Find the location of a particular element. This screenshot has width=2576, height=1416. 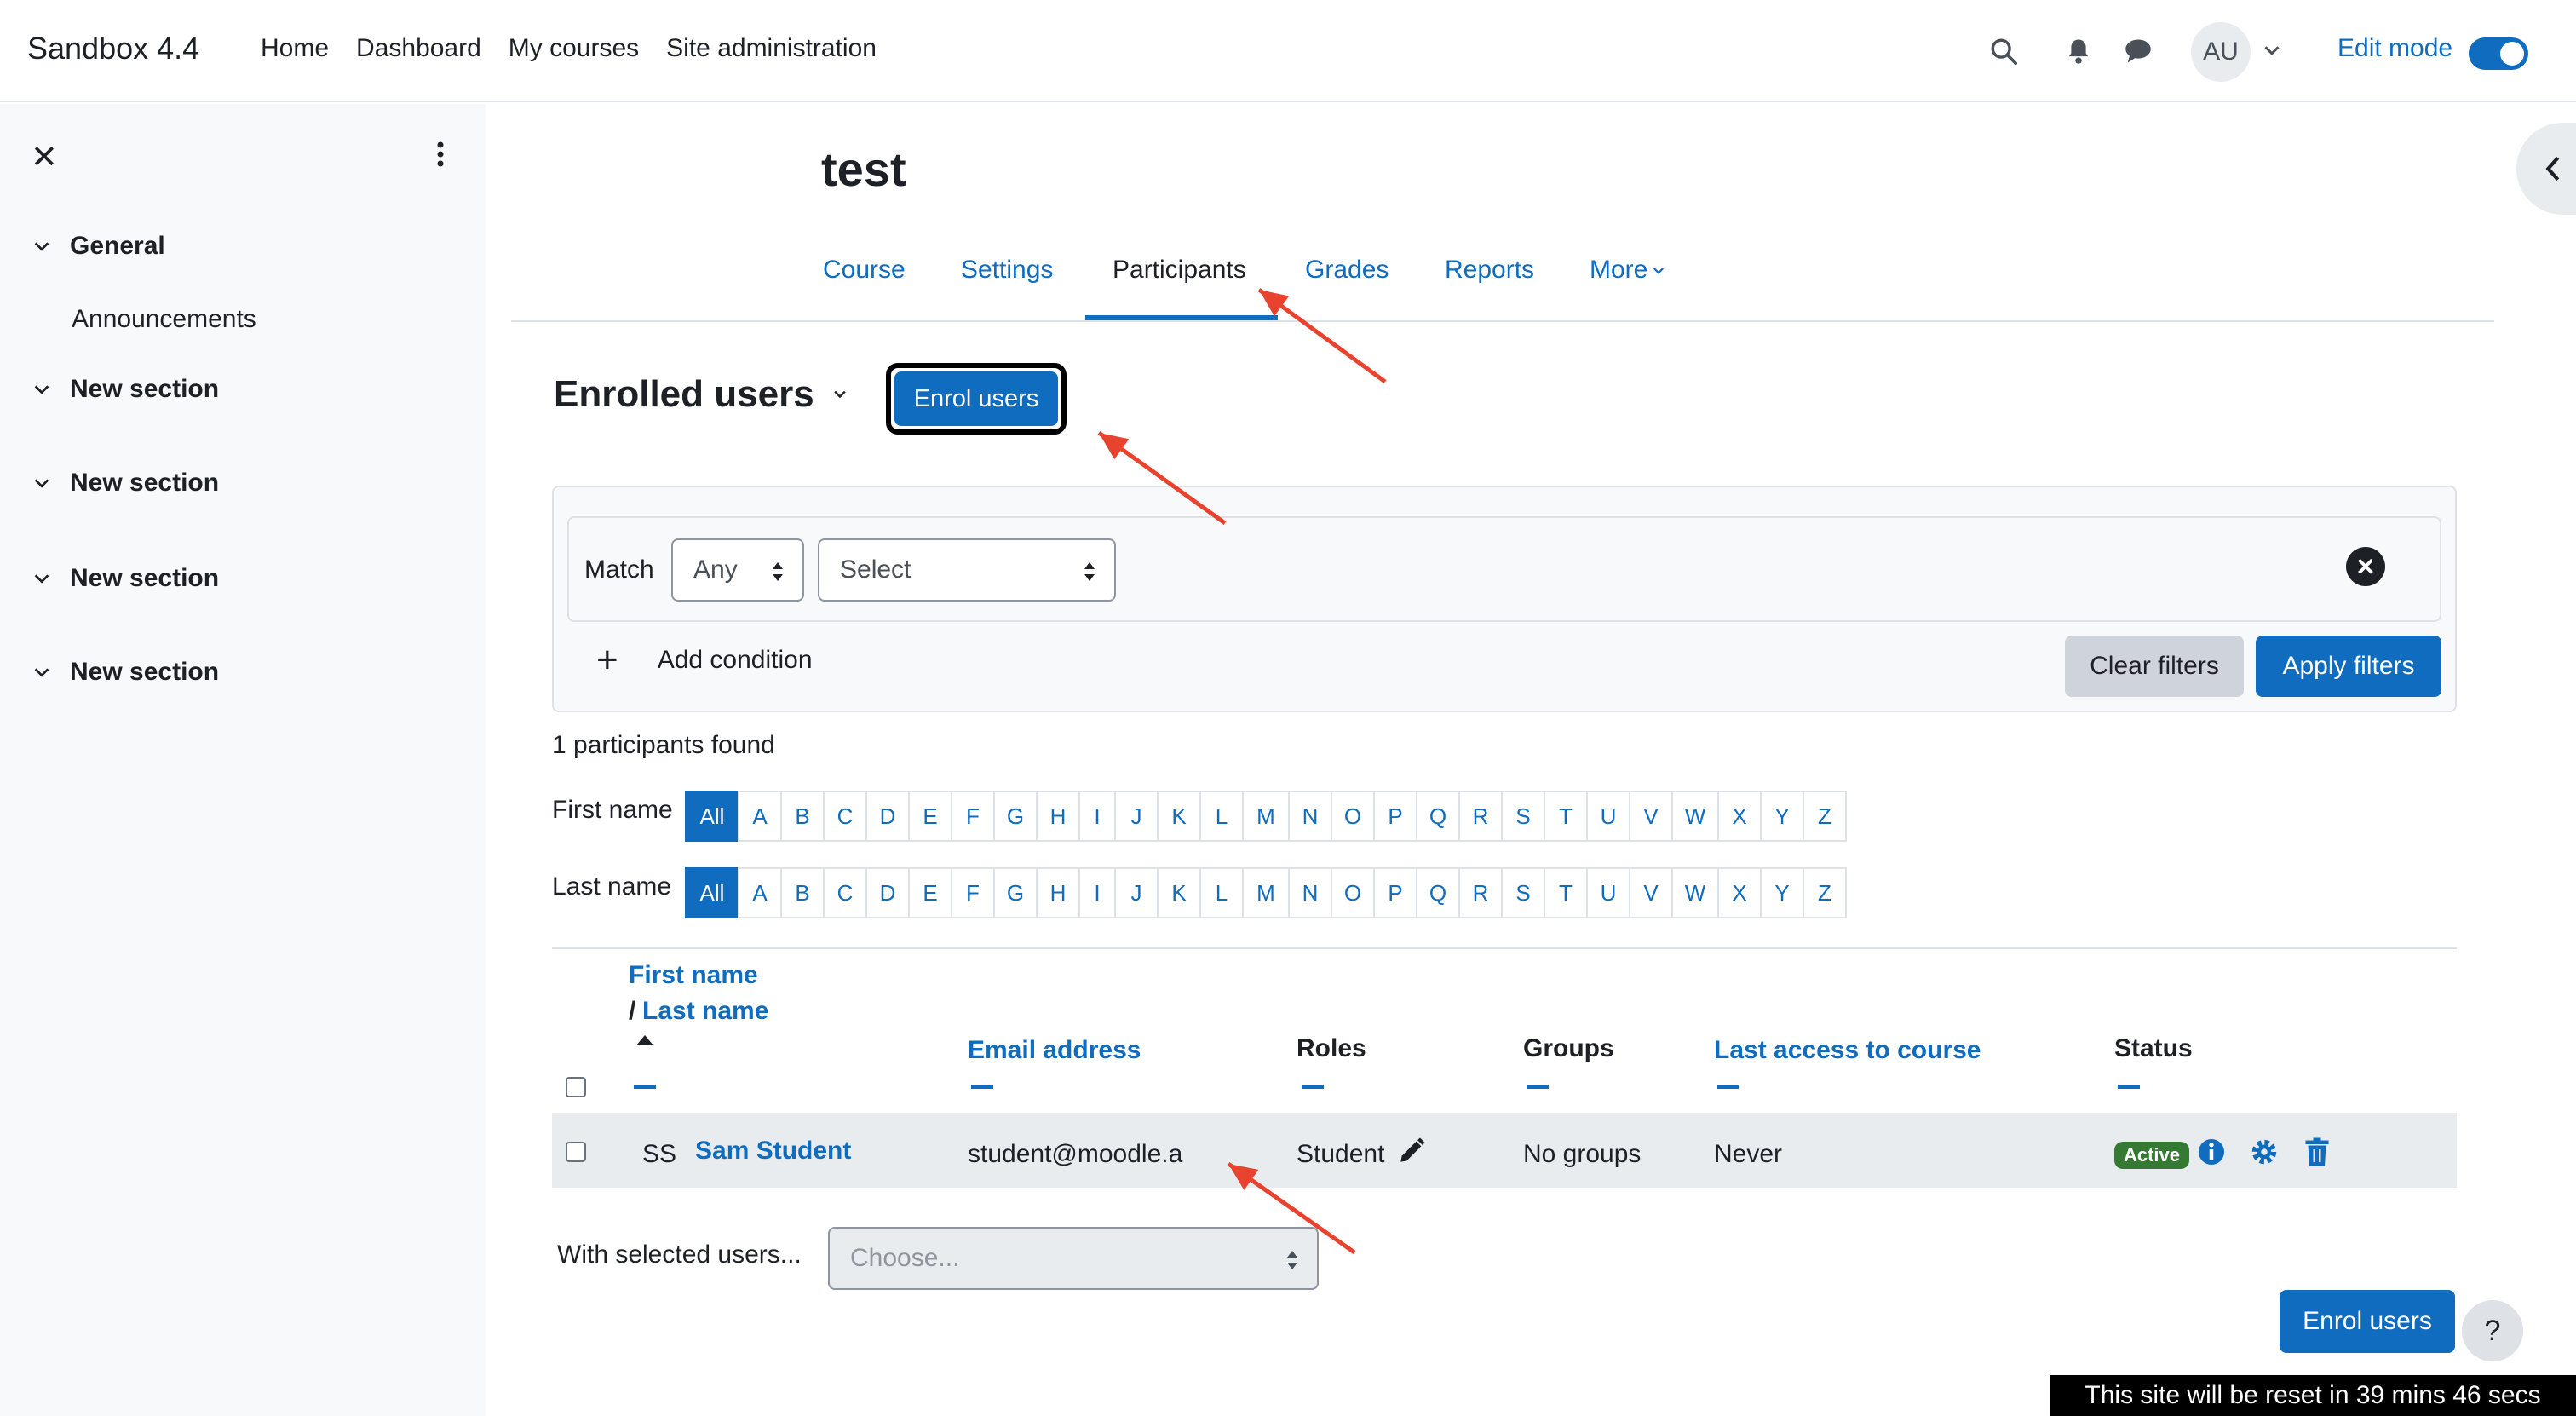

last-name-initial-n: N is located at coordinates (1310, 892).